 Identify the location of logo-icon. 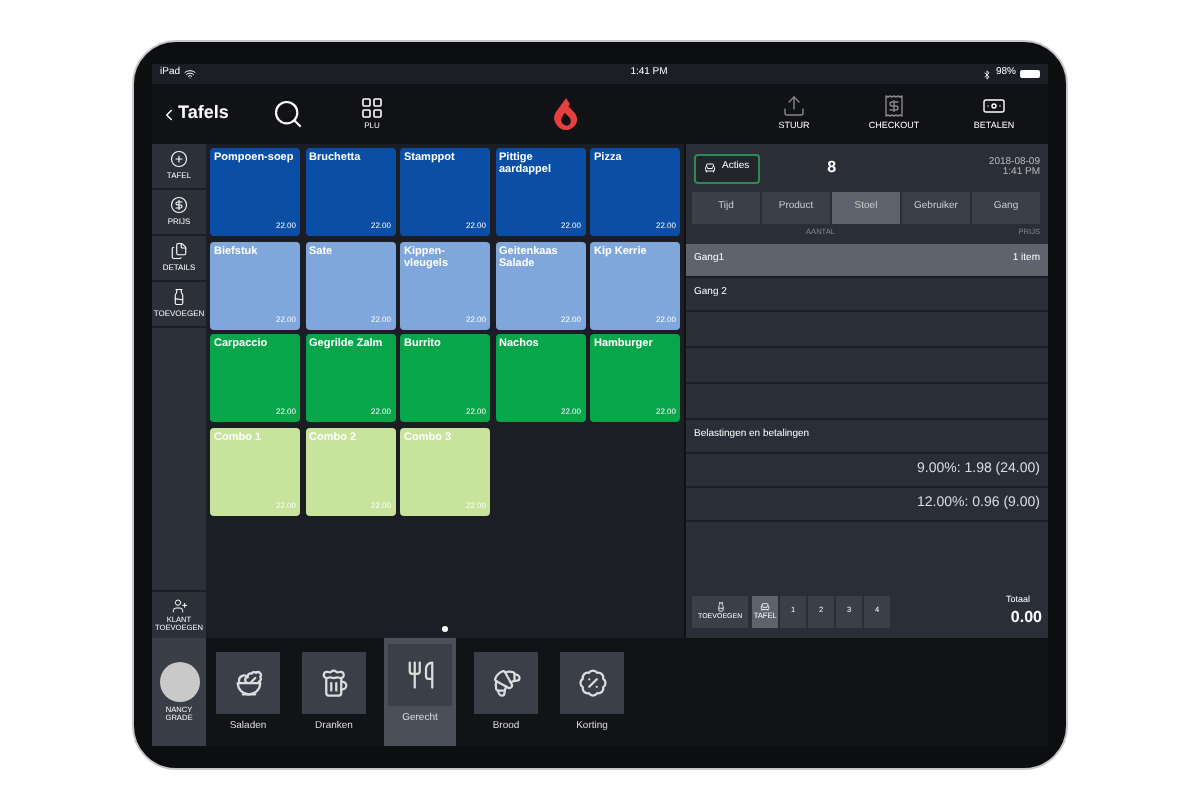
(566, 114).